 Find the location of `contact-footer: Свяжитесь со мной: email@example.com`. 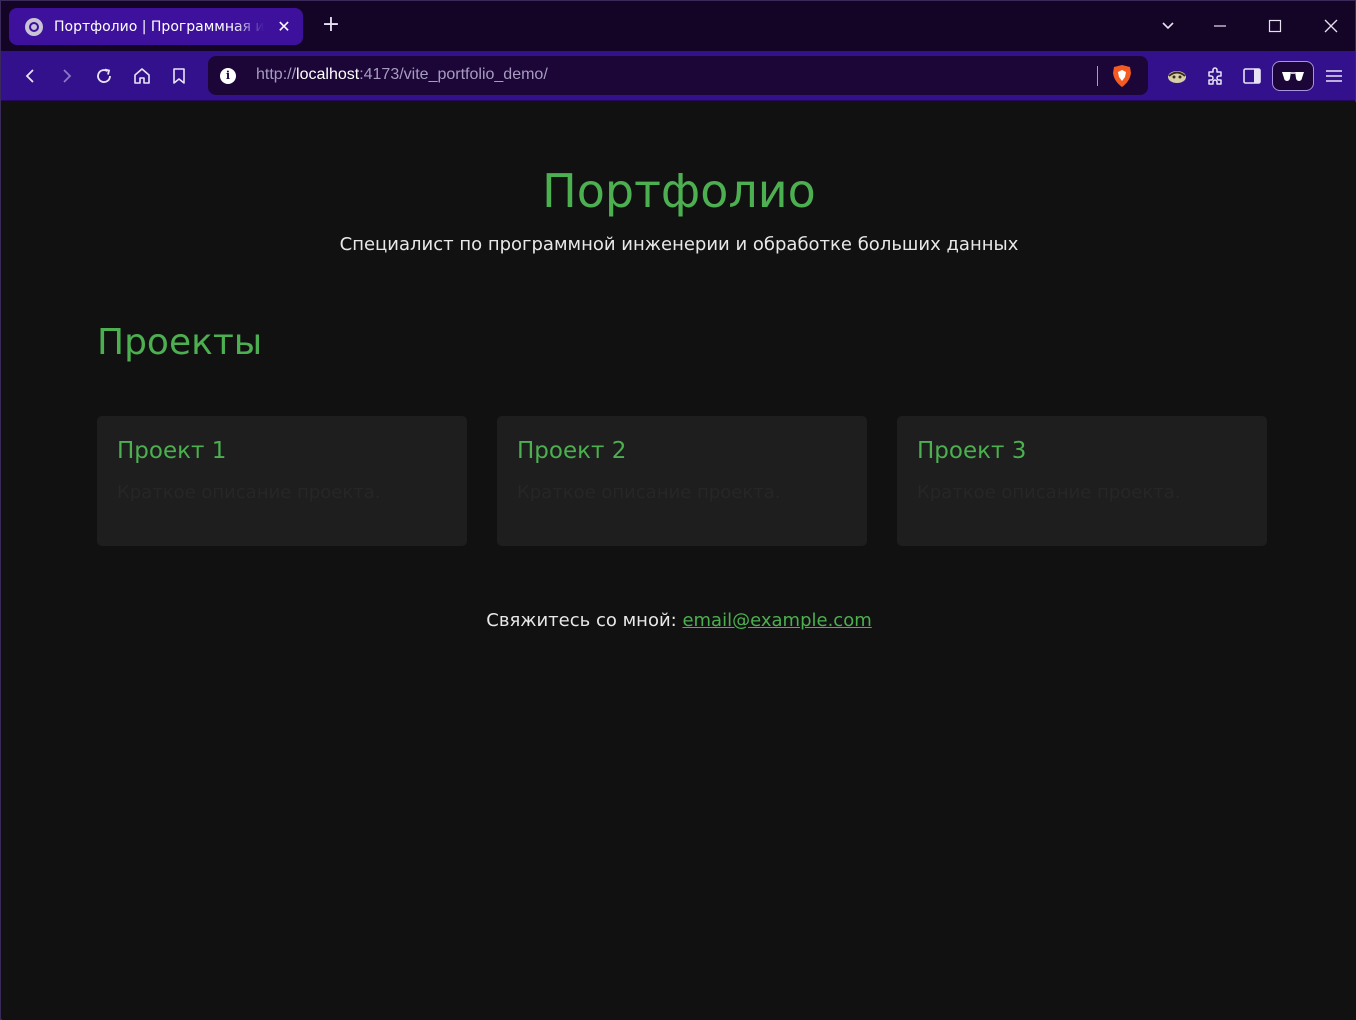

contact-footer: Свяжитесь со мной: email@example.com is located at coordinates (679, 620).